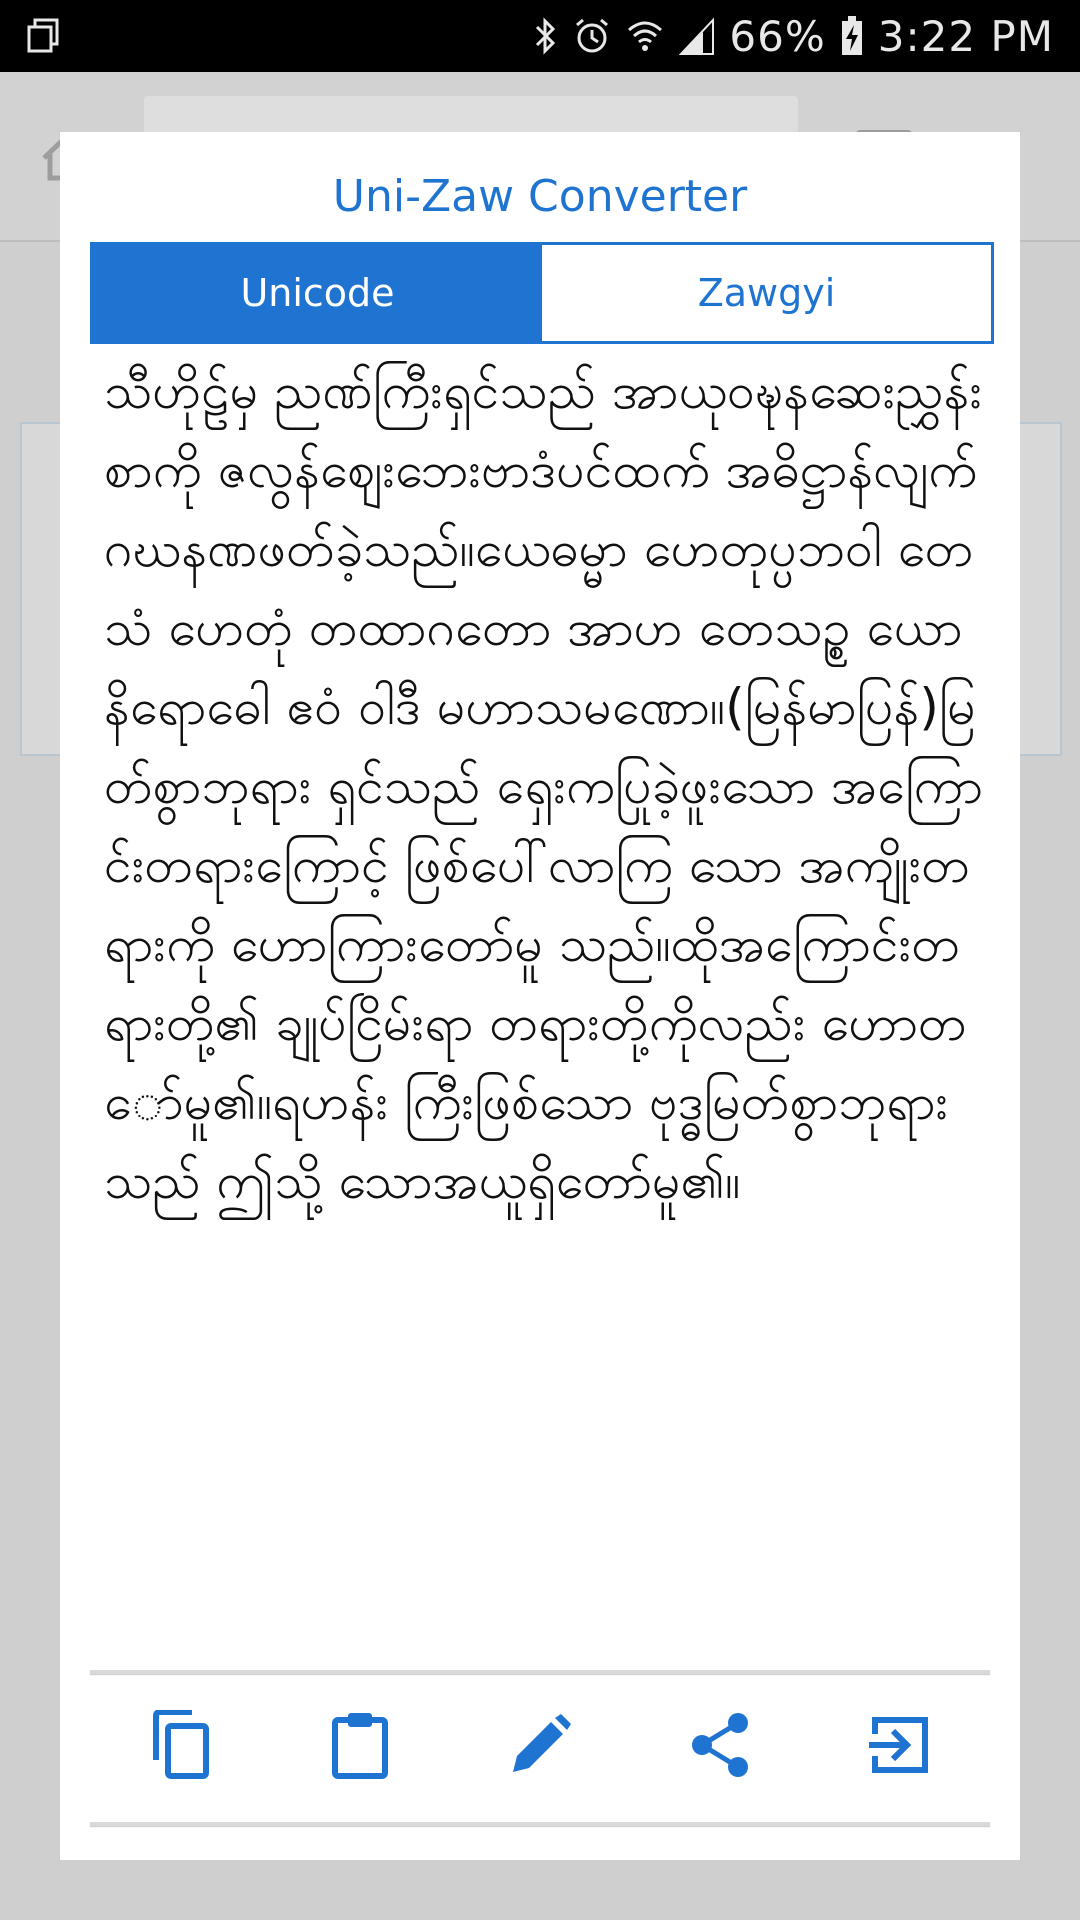  Describe the element at coordinates (317, 293) in the screenshot. I see `tab-unicode: Unicode` at that location.